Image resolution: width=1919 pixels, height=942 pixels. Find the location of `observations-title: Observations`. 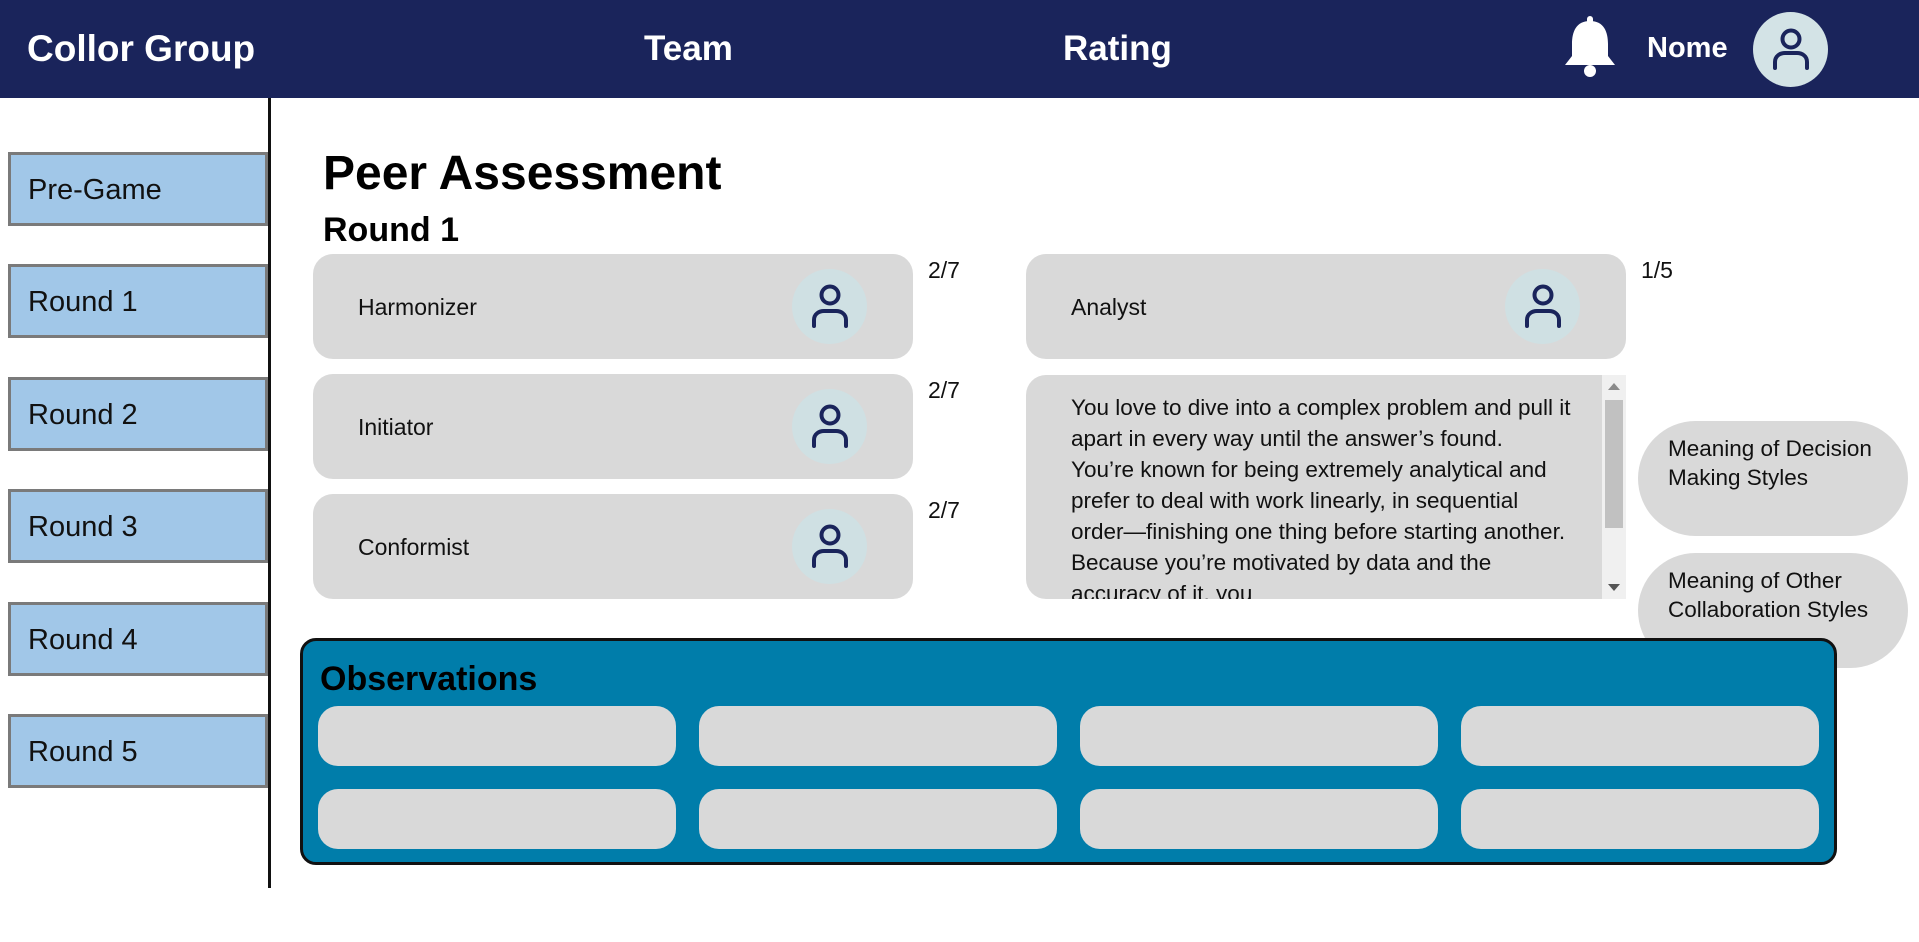

observations-title: Observations is located at coordinates (429, 679).